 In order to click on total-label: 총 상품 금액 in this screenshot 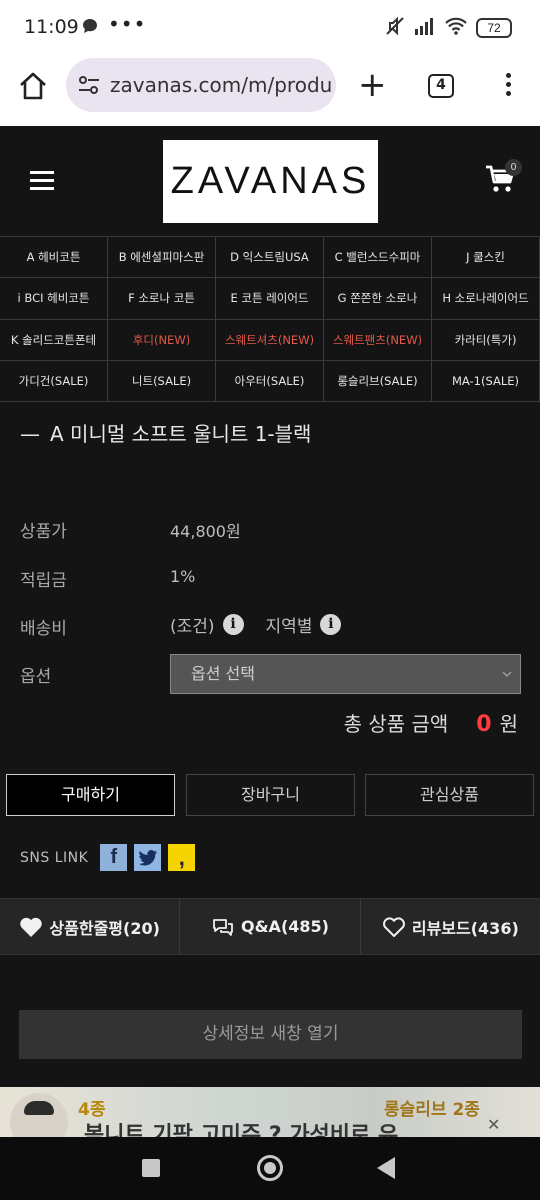, I will do `click(396, 724)`.